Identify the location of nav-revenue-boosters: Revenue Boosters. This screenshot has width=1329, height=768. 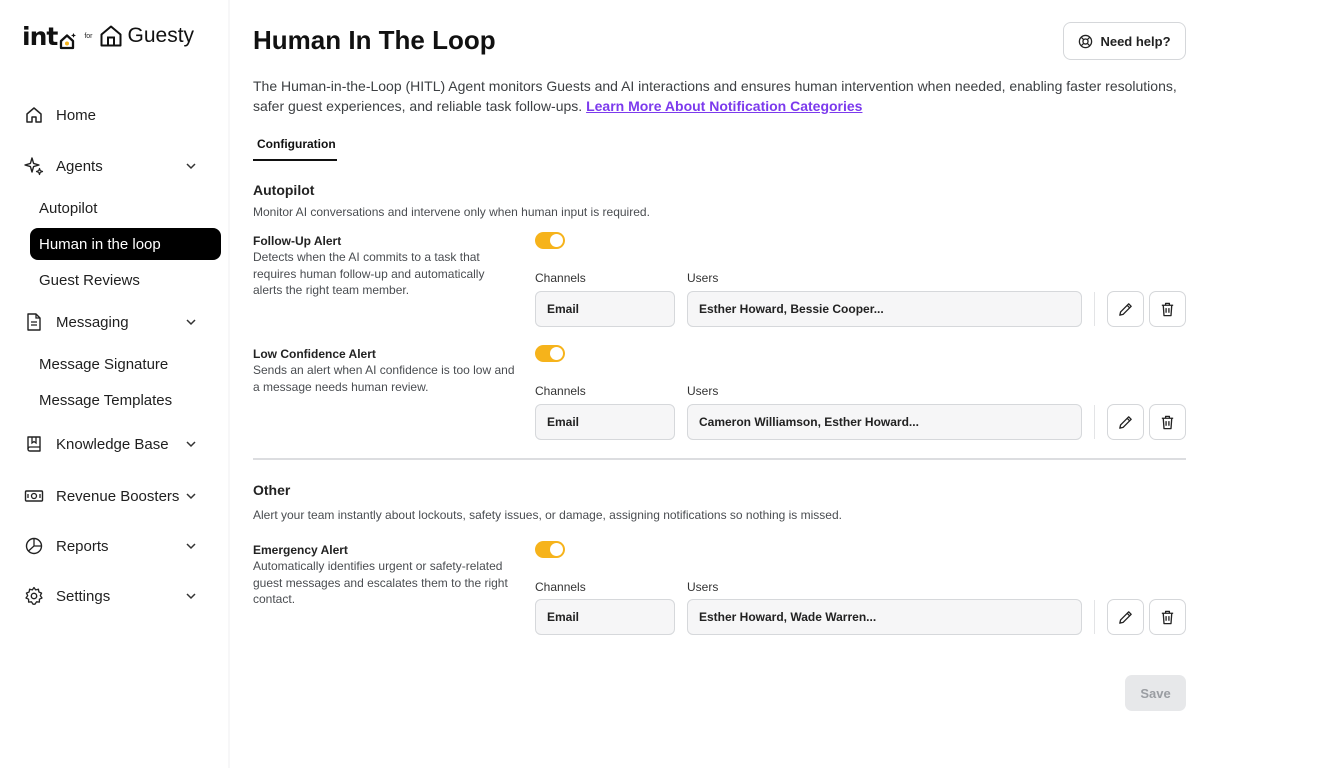
(101, 496).